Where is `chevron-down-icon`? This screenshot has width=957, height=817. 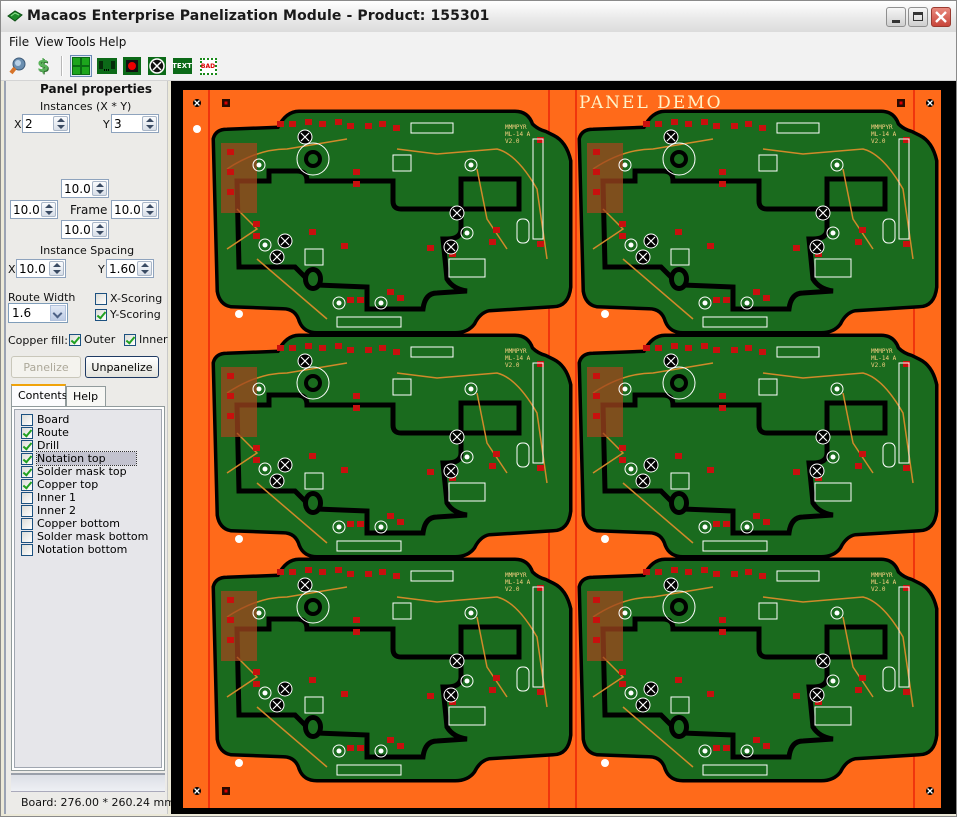
chevron-down-icon is located at coordinates (58, 313).